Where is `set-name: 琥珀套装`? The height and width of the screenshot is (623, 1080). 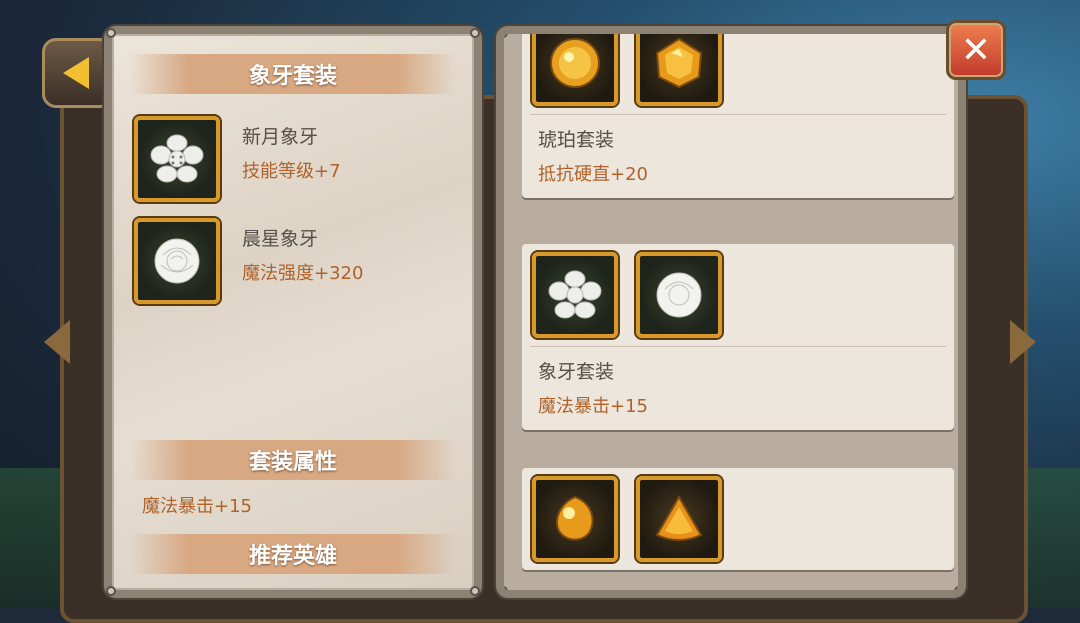
set-name: 琥珀套装 is located at coordinates (576, 140).